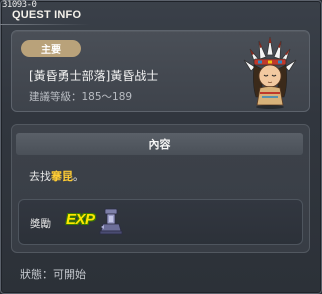  I want to click on window-title: QUEST INFO, so click(47, 15).